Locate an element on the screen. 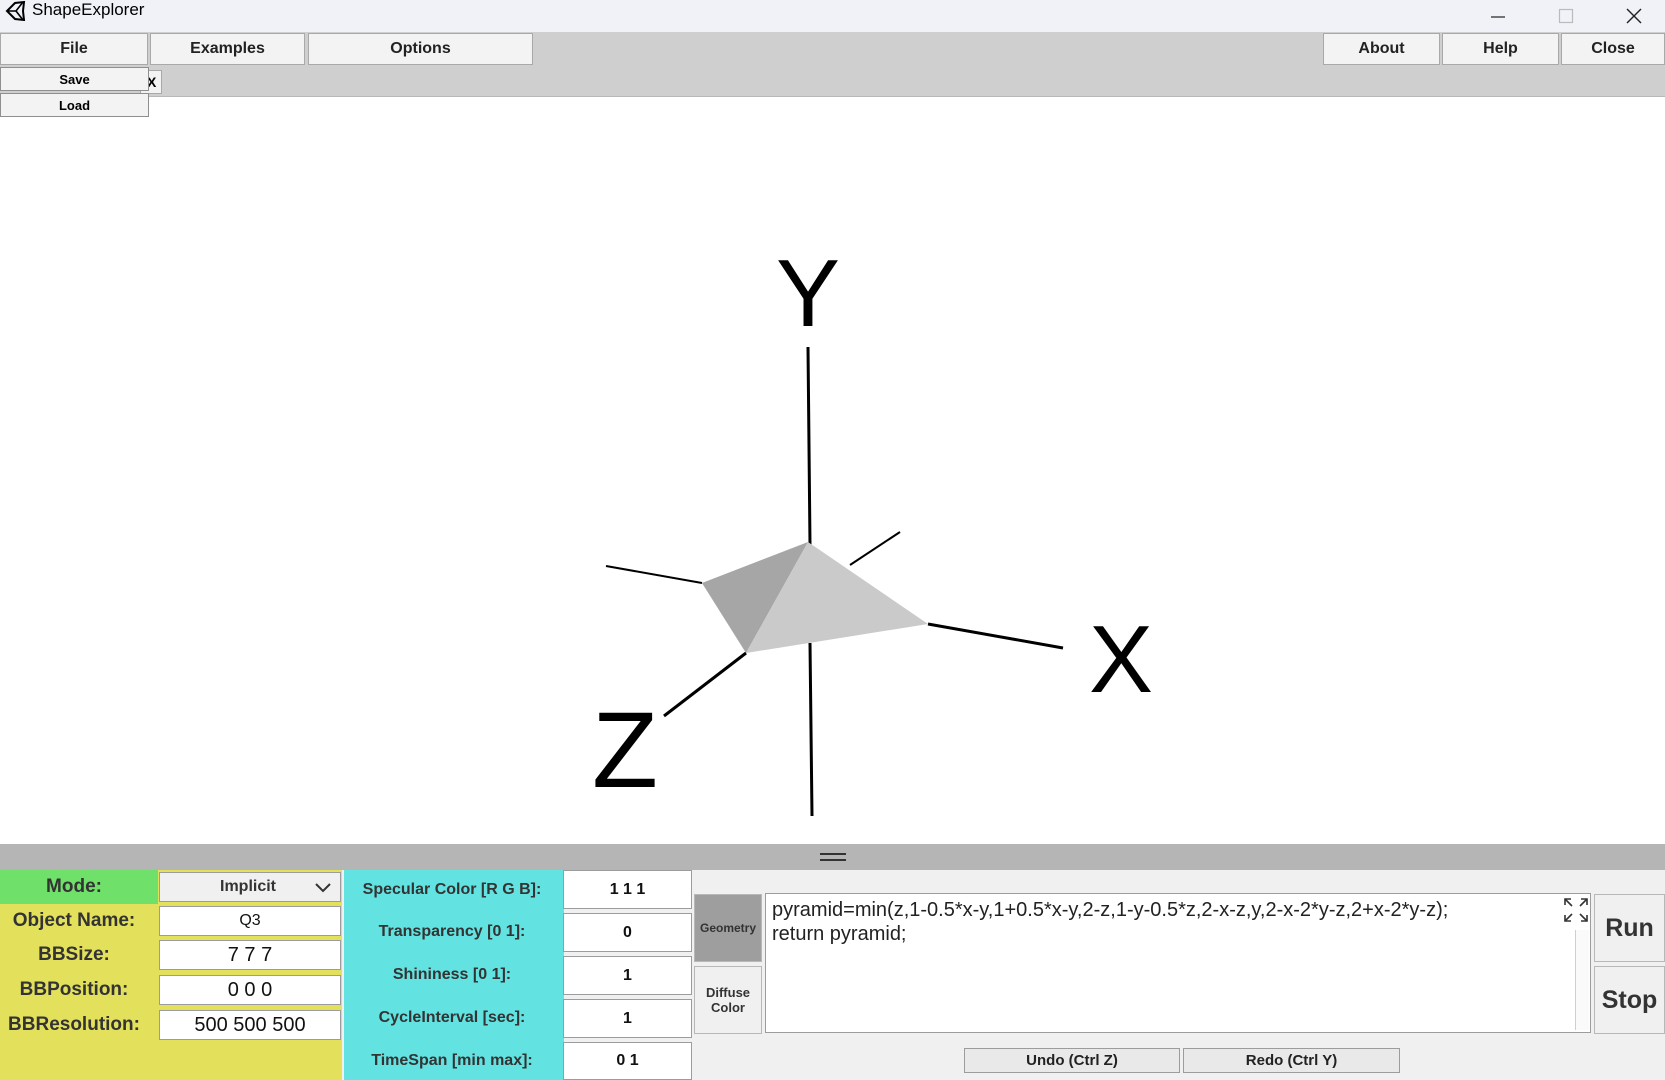 The width and height of the screenshot is (1665, 1080). chevron-down-icon is located at coordinates (323, 888).